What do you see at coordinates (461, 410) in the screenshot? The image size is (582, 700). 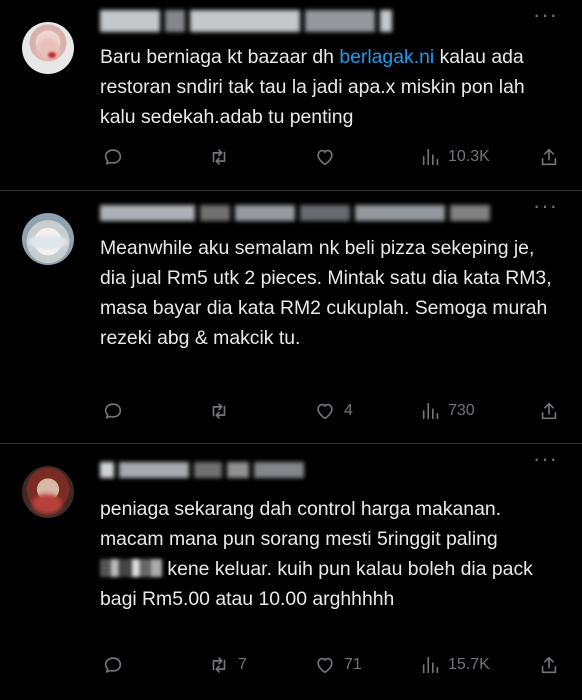 I see `view-count: 730` at bounding box center [461, 410].